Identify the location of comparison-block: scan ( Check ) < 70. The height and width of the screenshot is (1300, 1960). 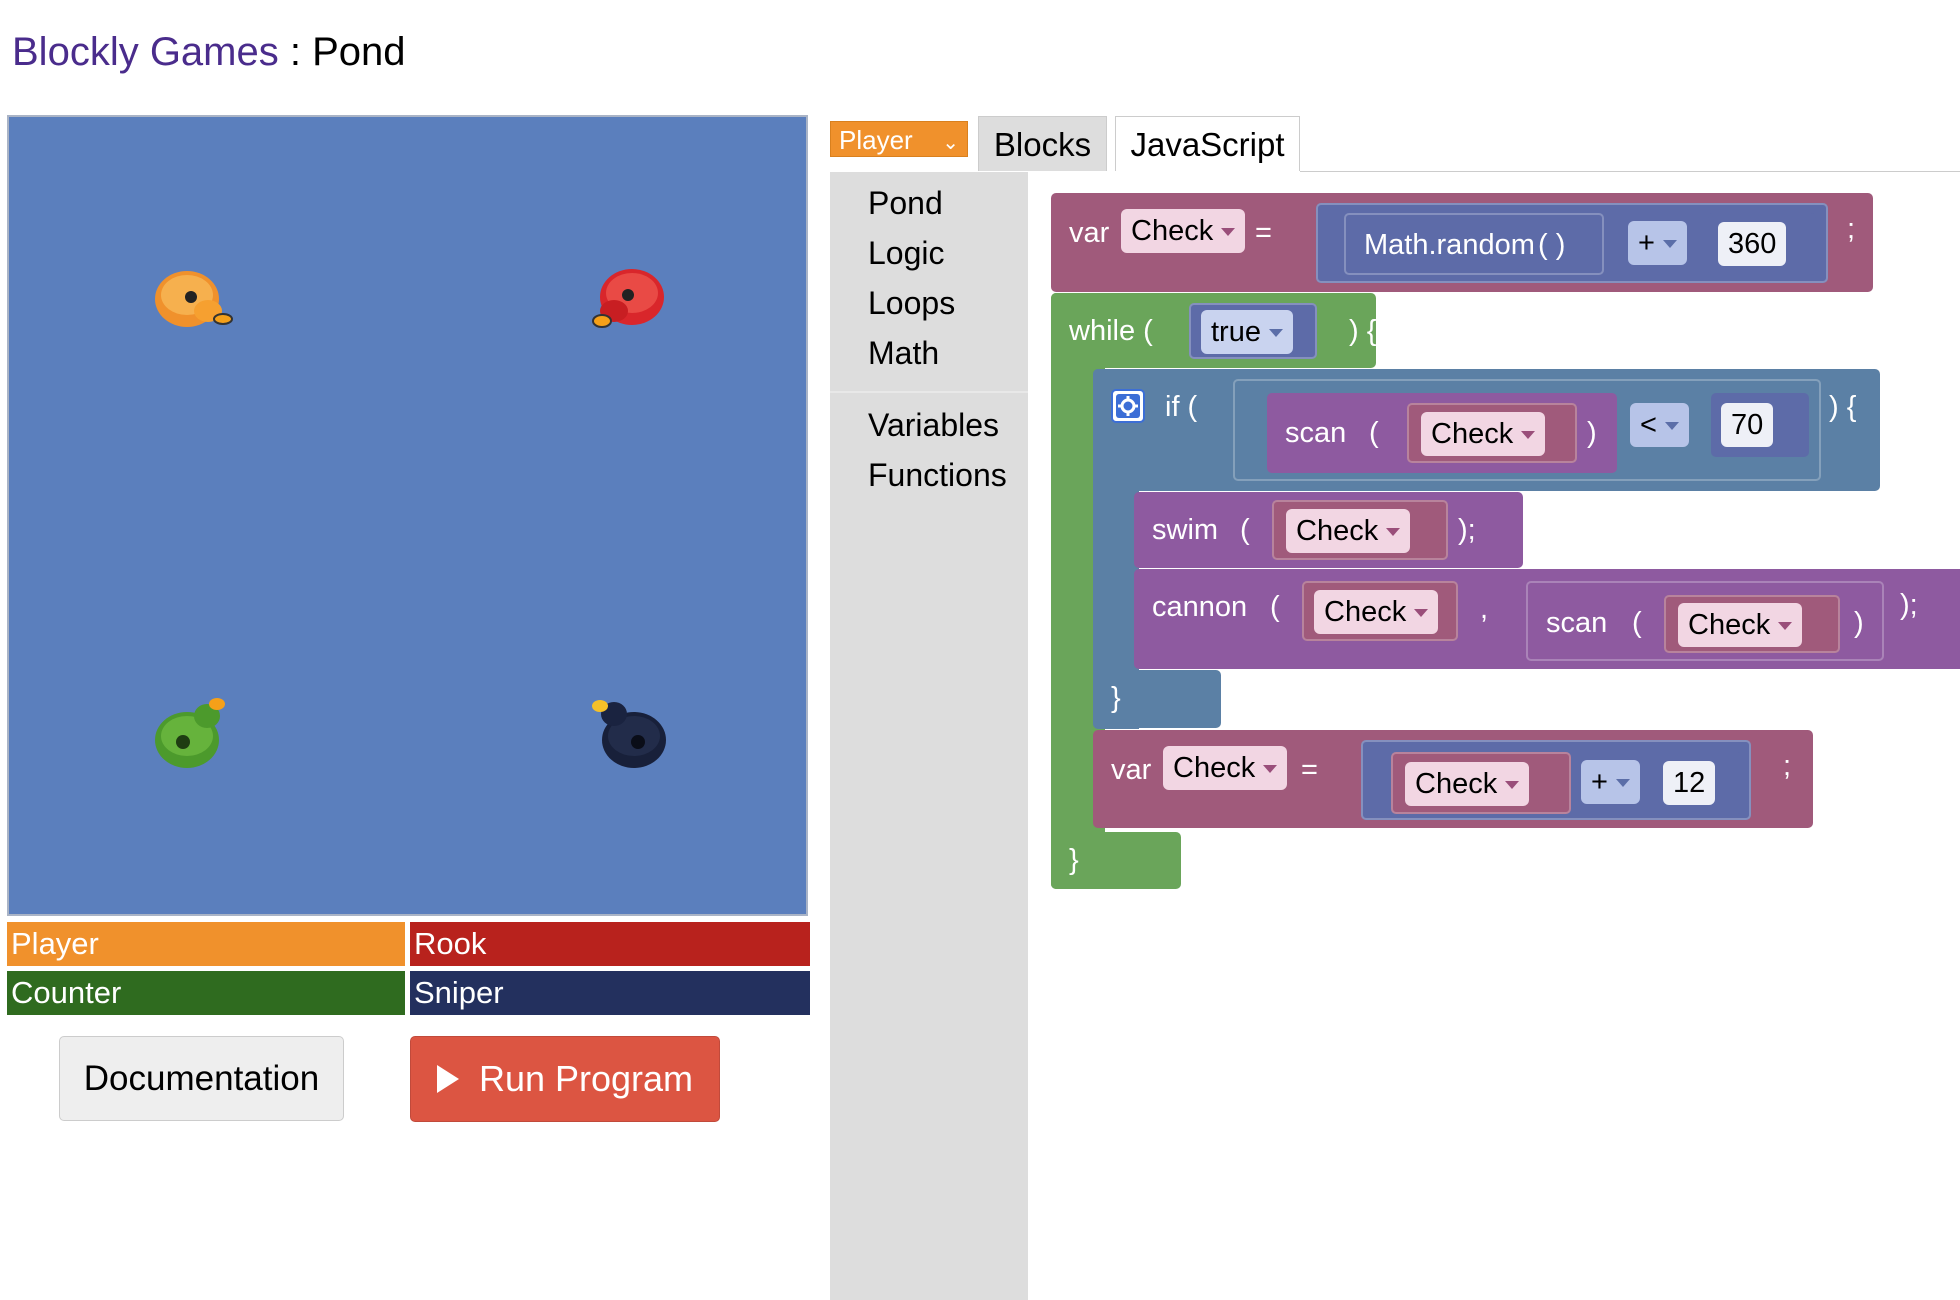
(1527, 430).